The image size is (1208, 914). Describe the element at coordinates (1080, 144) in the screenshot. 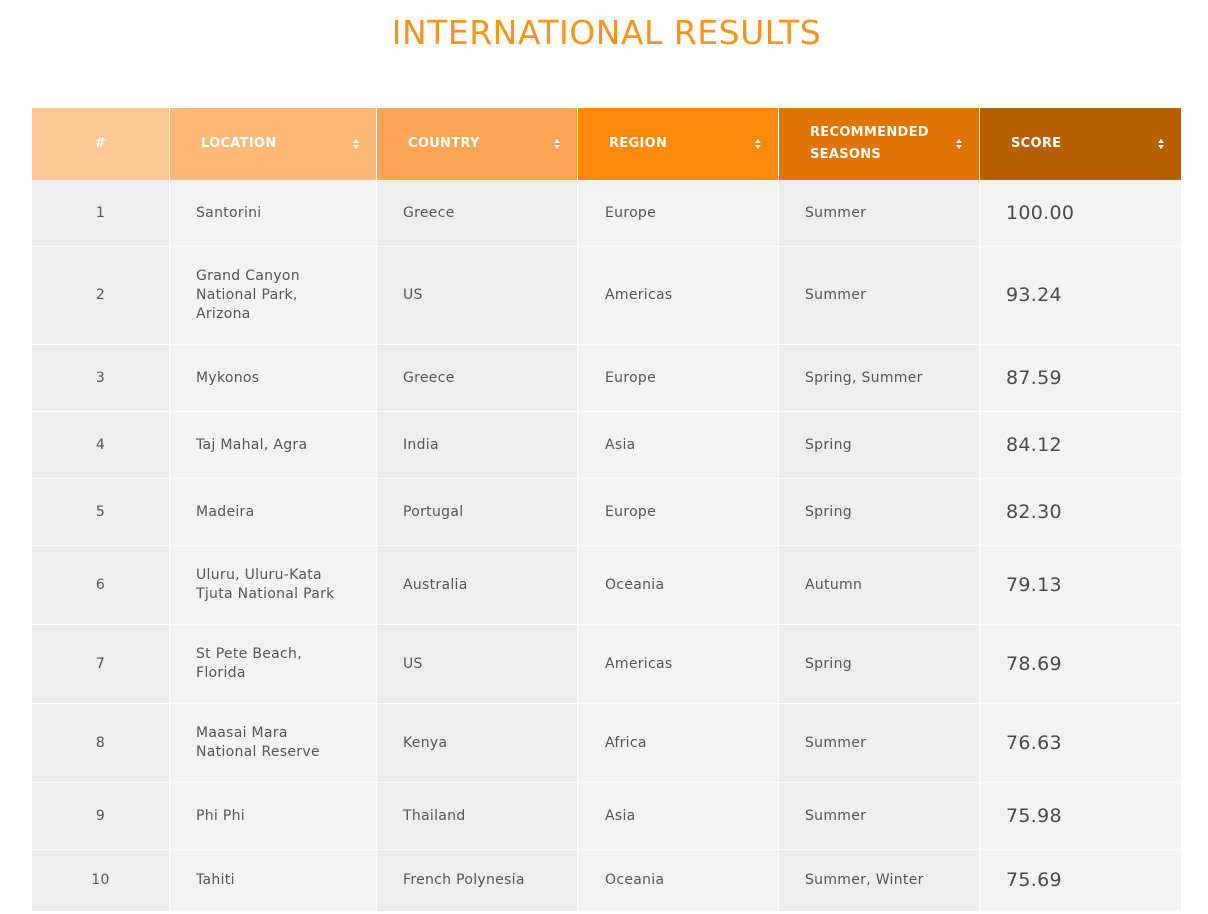

I see `column-header-score: SCORE` at that location.